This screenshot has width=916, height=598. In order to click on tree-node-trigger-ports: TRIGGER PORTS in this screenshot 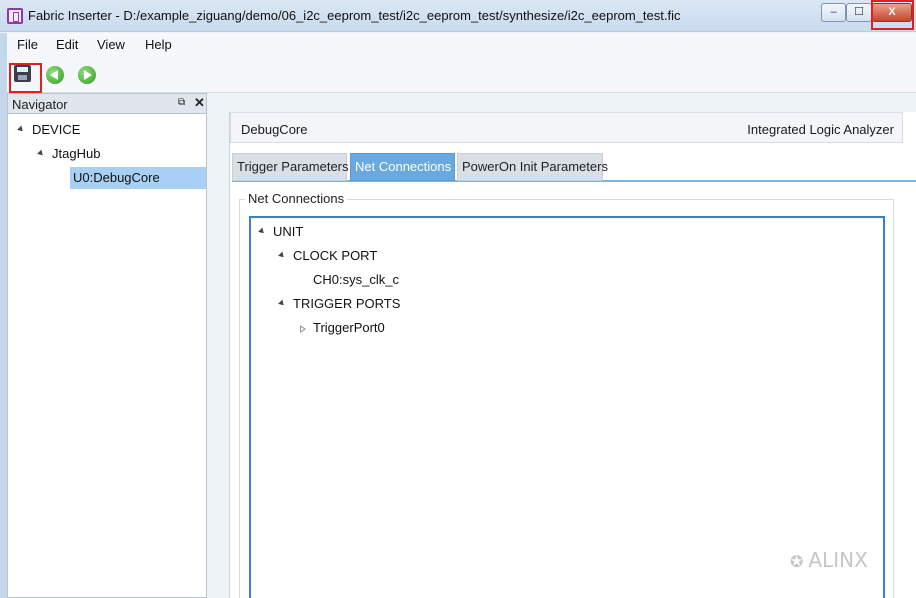, I will do `click(346, 303)`.